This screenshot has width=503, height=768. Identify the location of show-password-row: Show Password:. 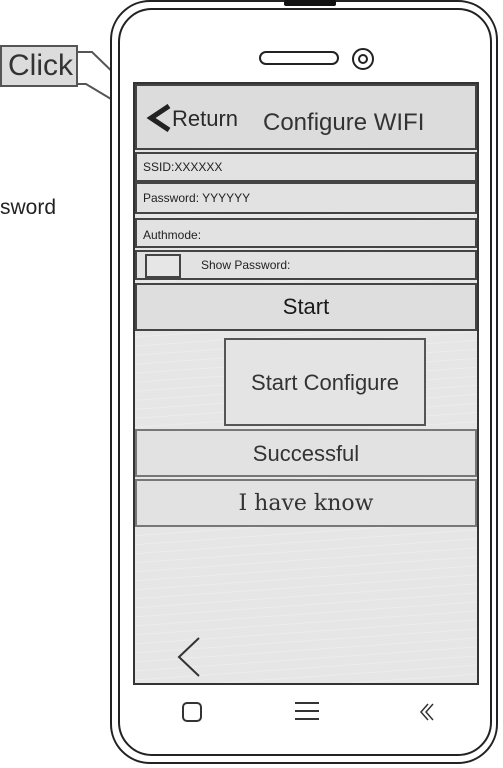
(306, 265).